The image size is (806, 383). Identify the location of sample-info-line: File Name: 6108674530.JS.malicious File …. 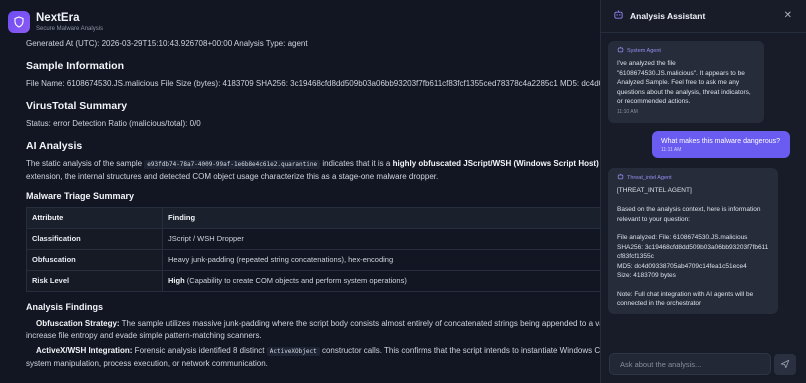
(313, 83).